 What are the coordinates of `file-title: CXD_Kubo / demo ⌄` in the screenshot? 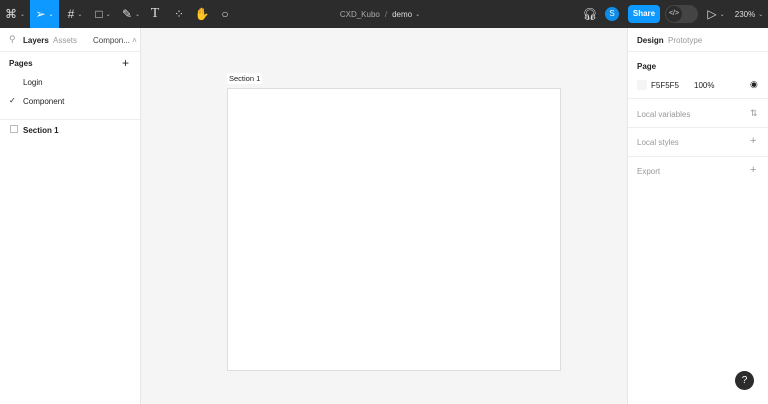 It's located at (380, 14).